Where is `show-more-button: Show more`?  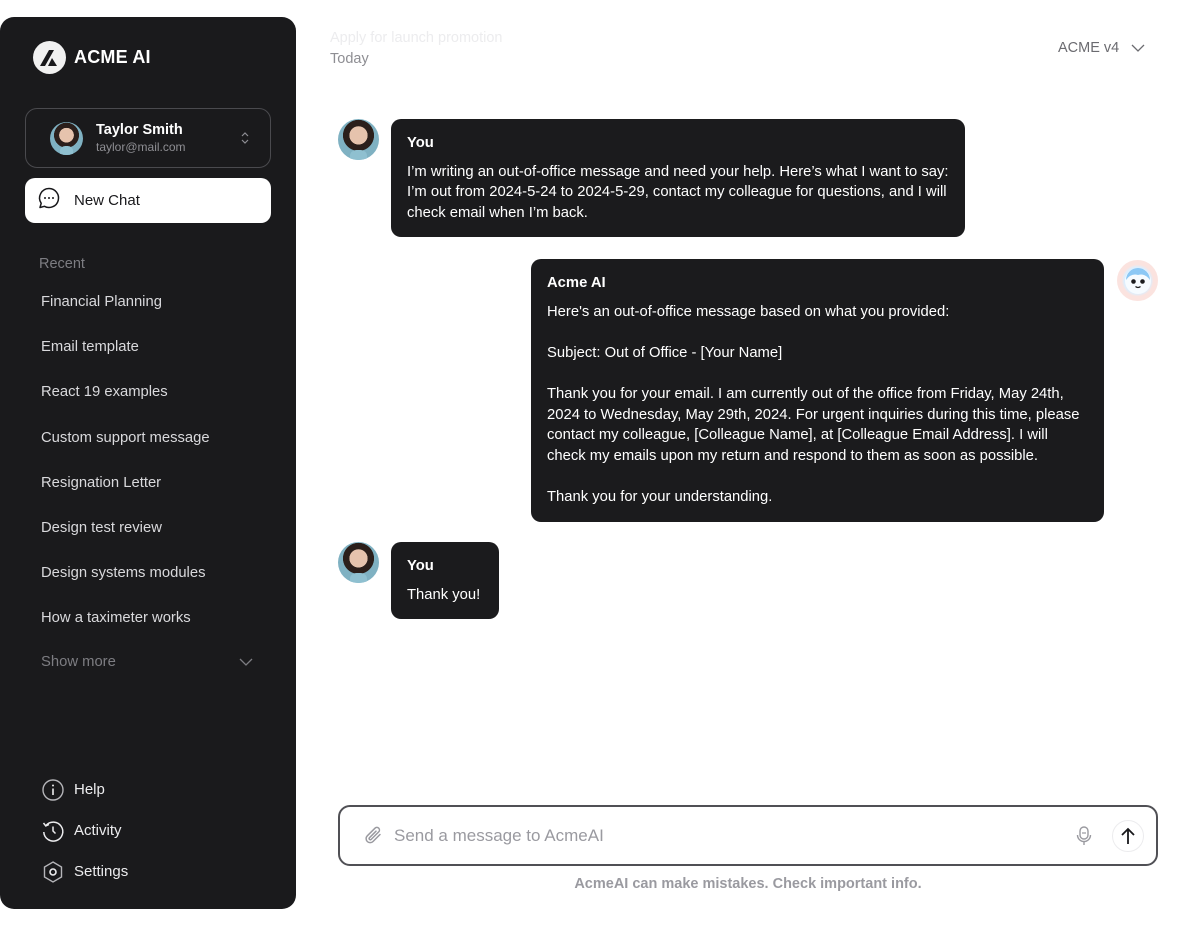 show-more-button: Show more is located at coordinates (147, 662).